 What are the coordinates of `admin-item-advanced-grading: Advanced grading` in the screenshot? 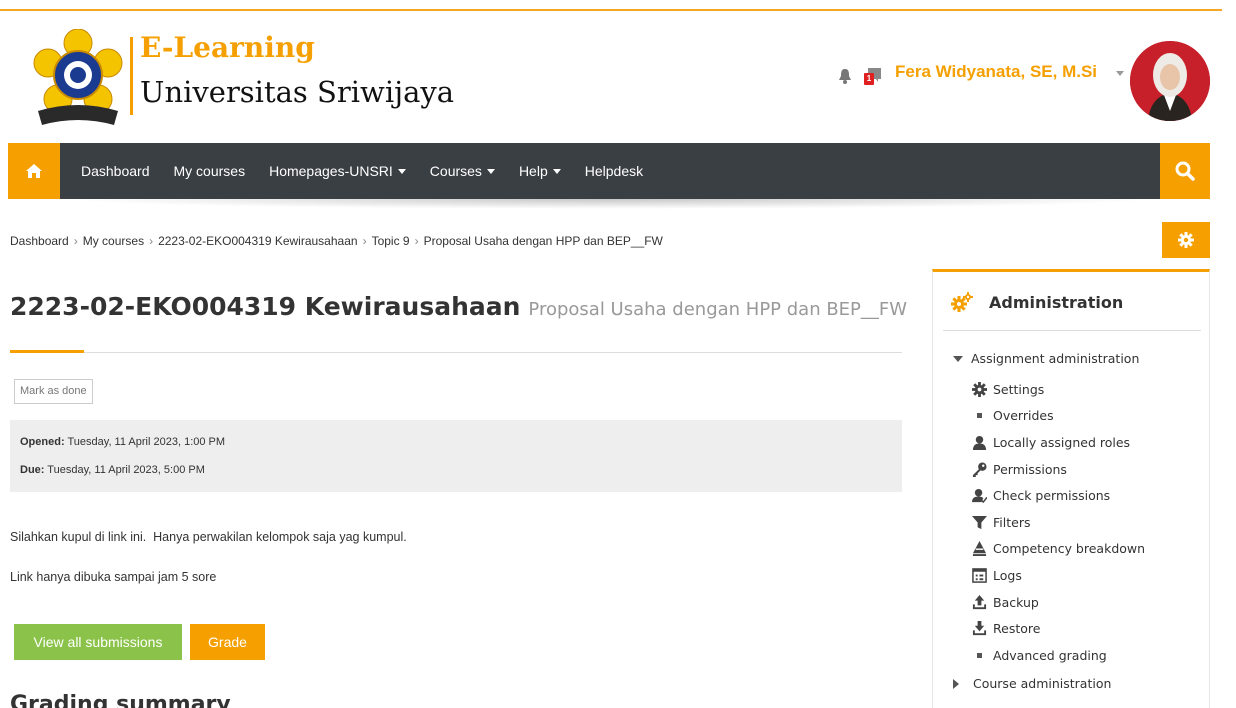 It's located at (1058, 655).